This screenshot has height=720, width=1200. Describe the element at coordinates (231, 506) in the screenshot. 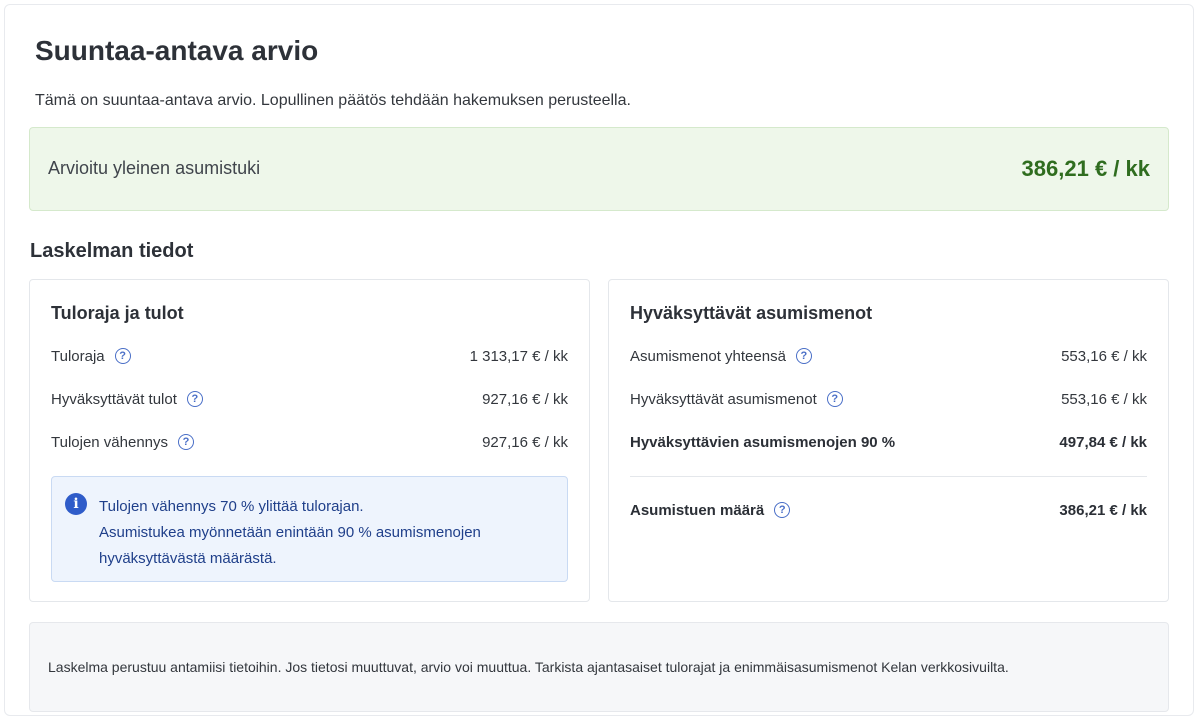

I see `info-line: Tulojen vähennys 70 % ylittää tulorajan.` at that location.